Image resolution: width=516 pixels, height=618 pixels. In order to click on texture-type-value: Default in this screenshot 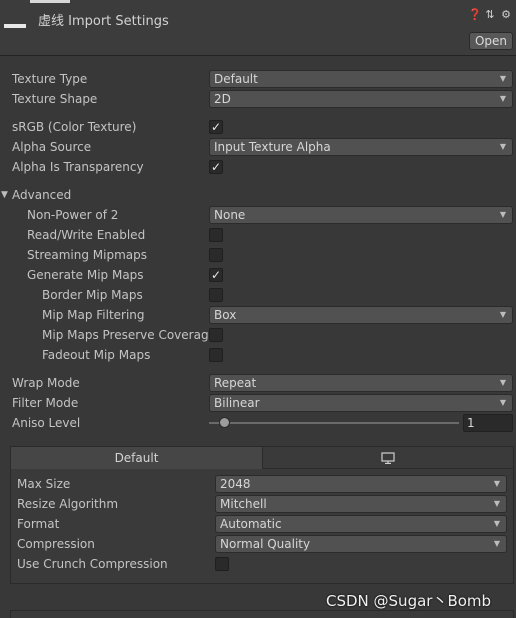, I will do `click(236, 79)`.